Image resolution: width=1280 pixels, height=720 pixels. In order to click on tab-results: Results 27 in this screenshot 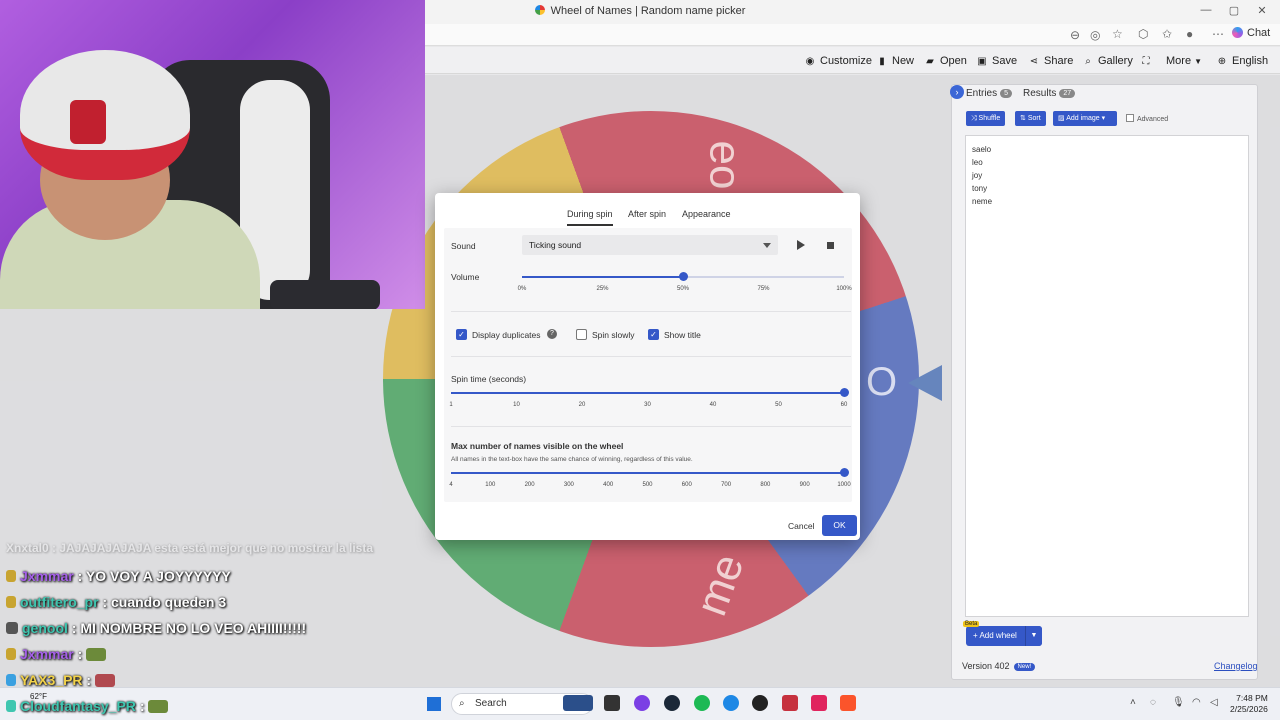, I will do `click(1049, 93)`.